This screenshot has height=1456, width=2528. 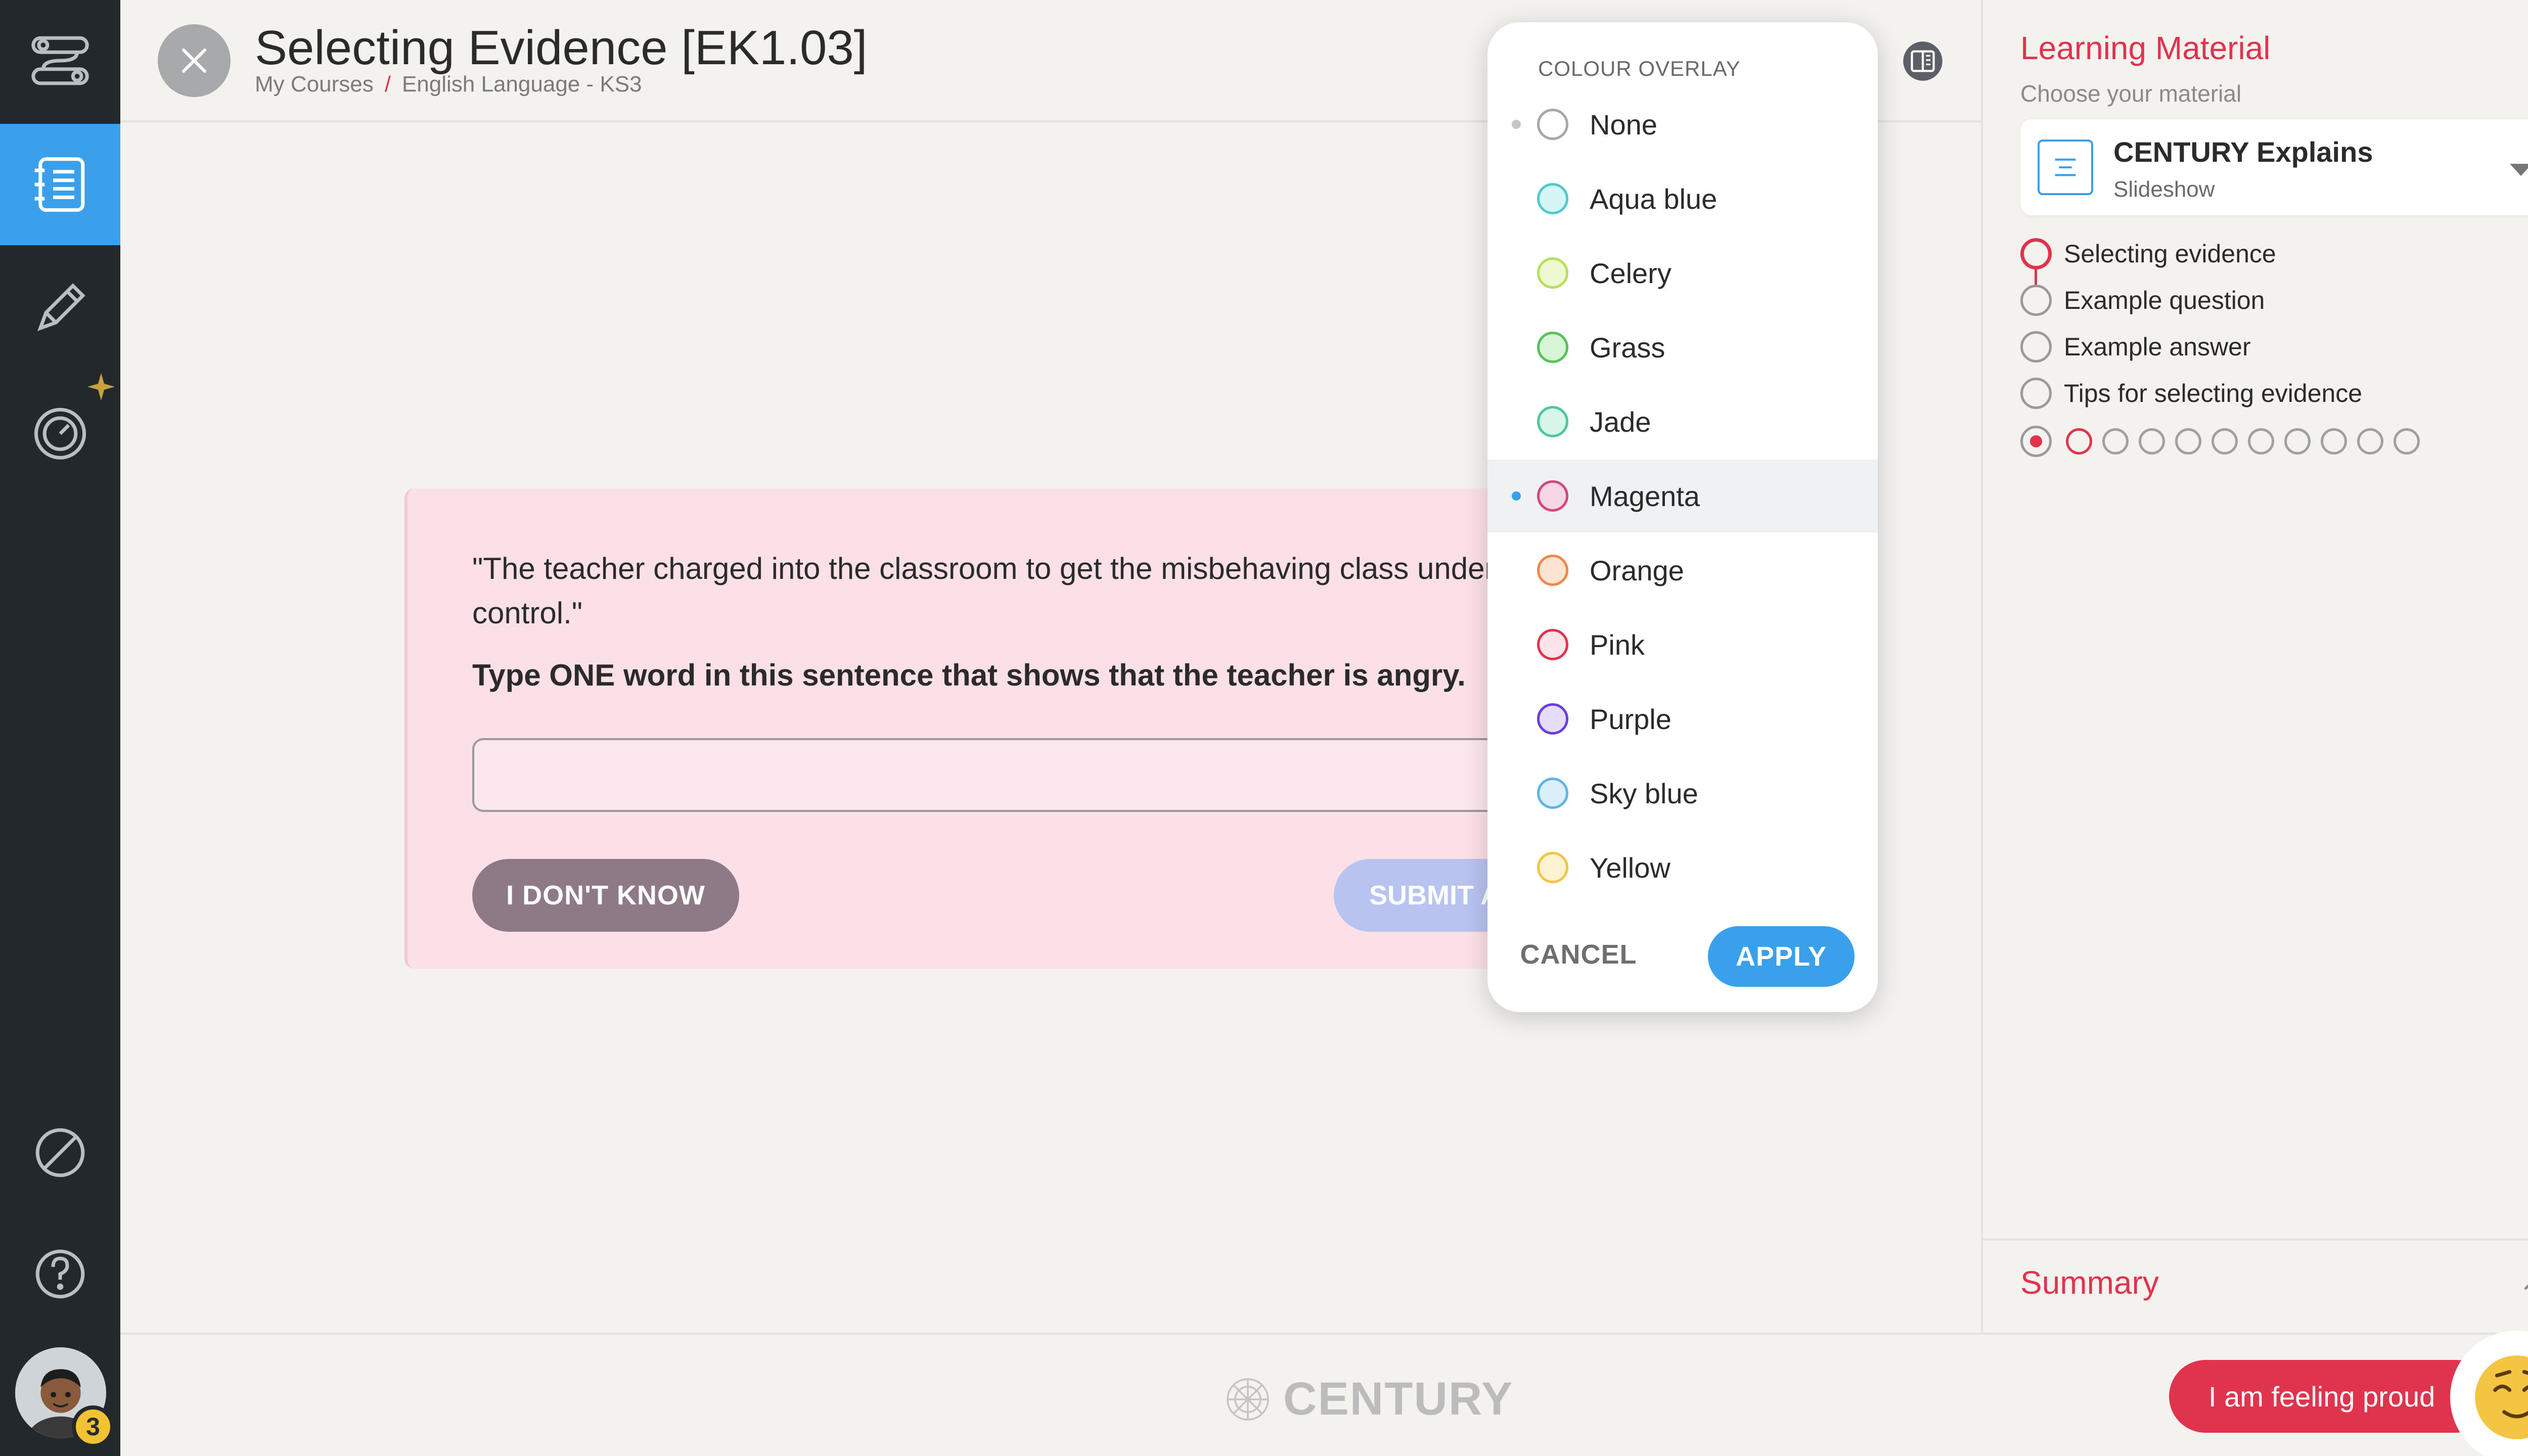 I want to click on colour-option-label: Aqua blue, so click(x=1654, y=199).